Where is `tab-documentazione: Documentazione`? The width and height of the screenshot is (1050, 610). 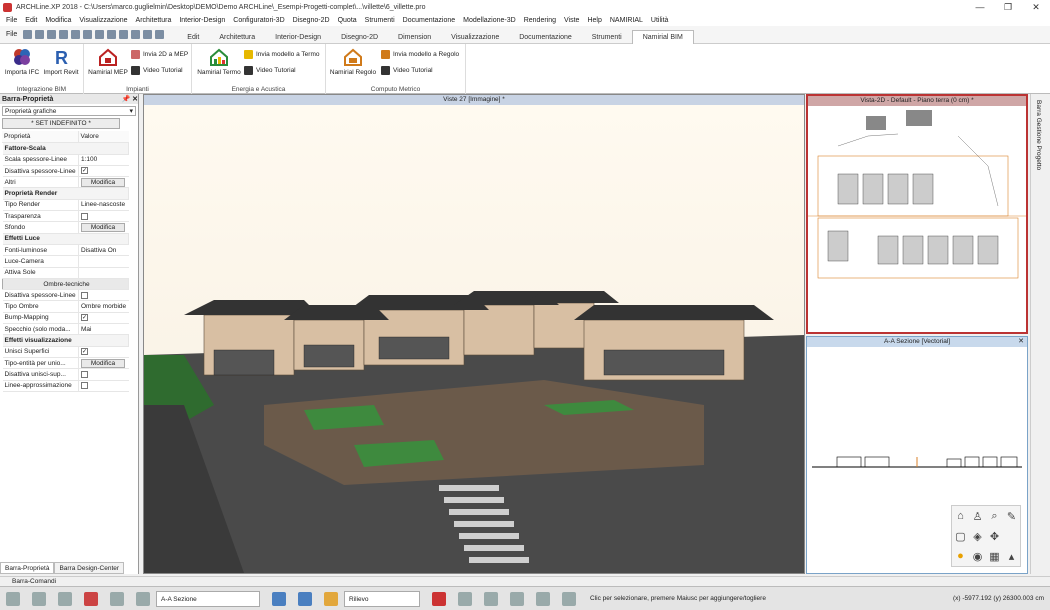 tab-documentazione: Documentazione is located at coordinates (545, 37).